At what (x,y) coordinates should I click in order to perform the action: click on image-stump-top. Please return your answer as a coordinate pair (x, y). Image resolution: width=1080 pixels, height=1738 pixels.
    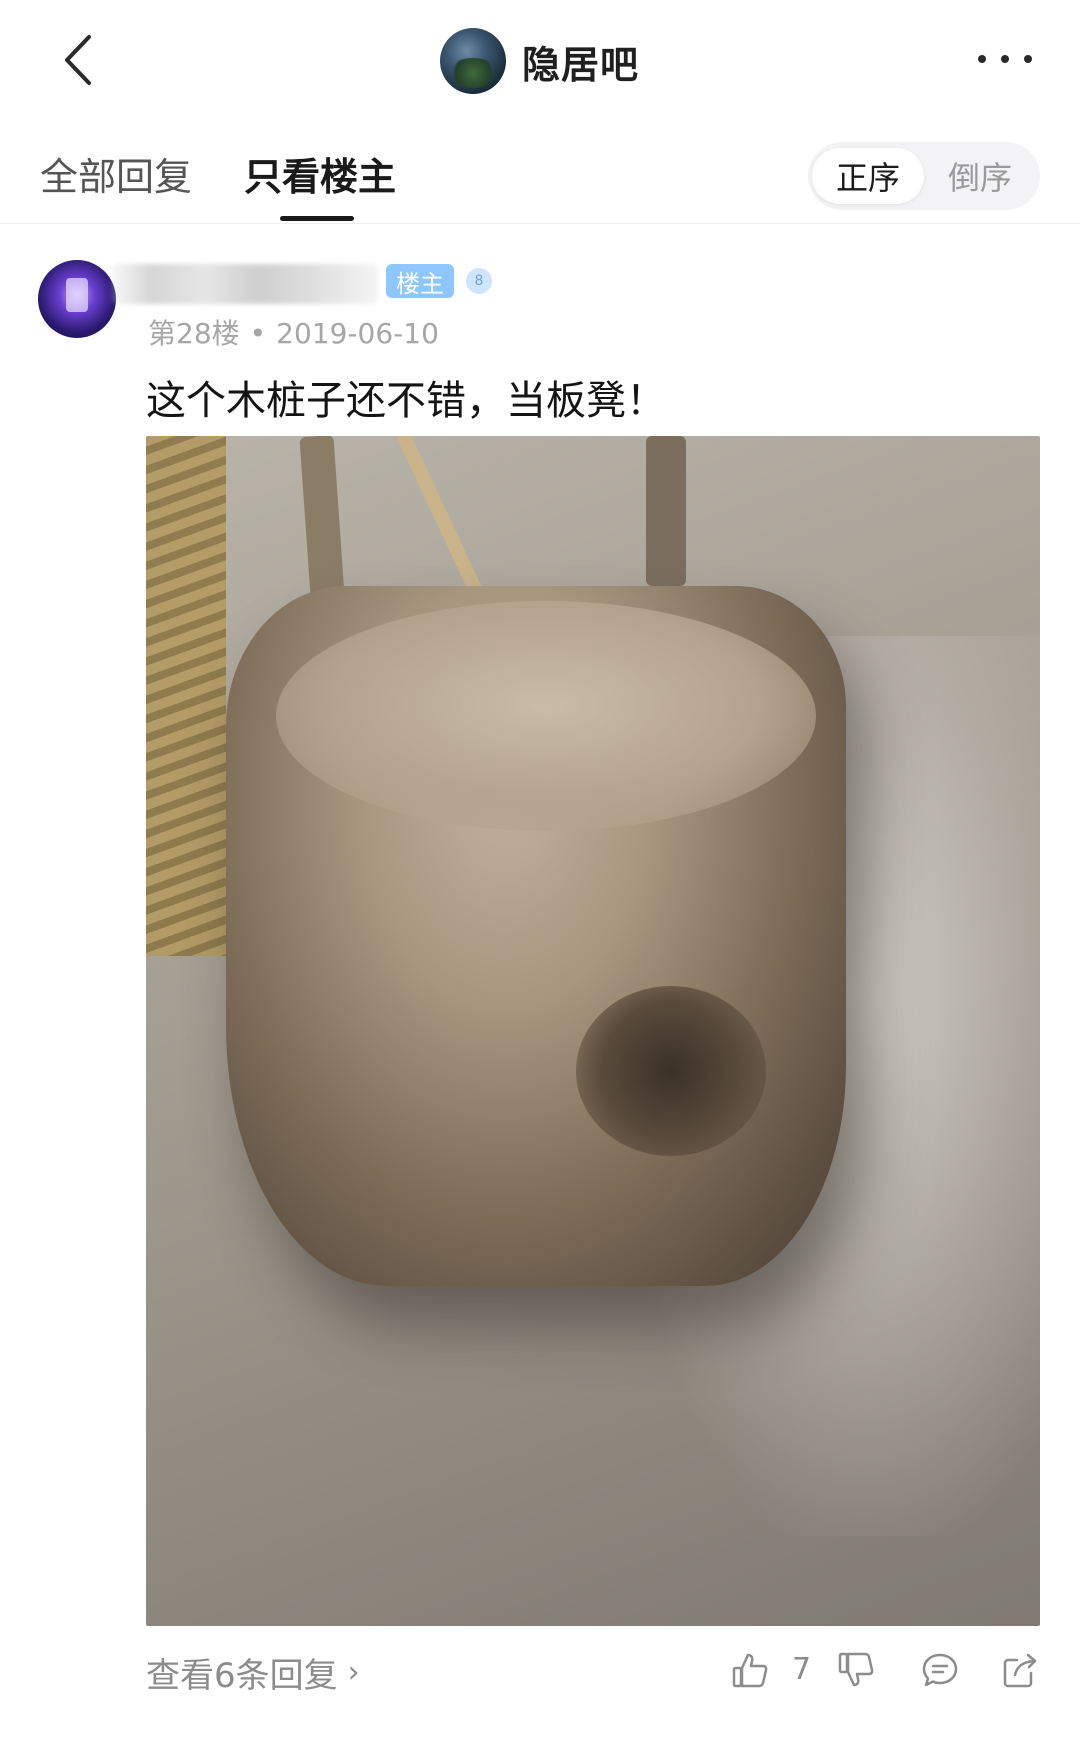
    Looking at the image, I should click on (546, 716).